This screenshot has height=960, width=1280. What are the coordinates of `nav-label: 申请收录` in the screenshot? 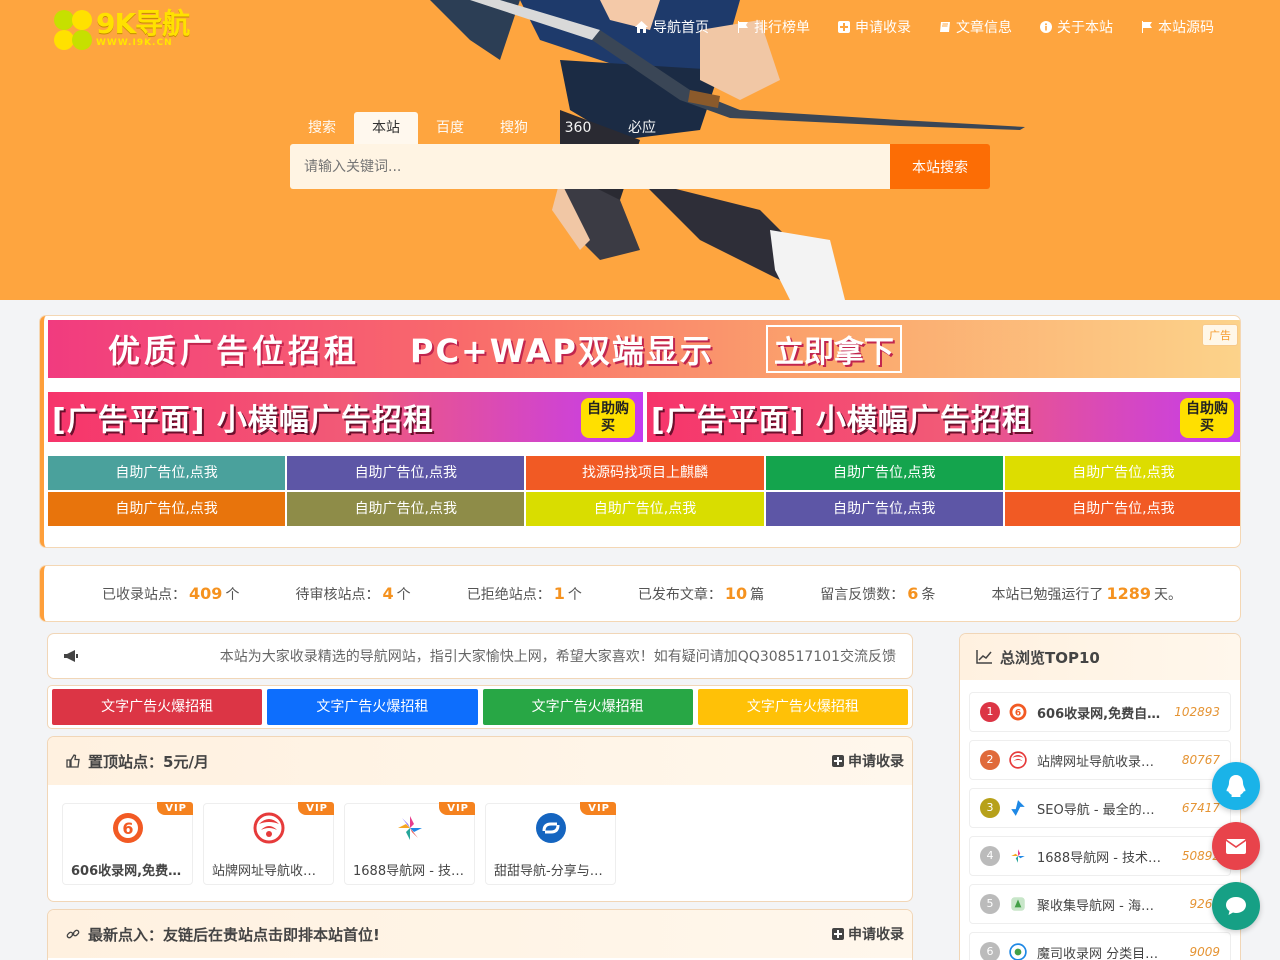 It's located at (883, 28).